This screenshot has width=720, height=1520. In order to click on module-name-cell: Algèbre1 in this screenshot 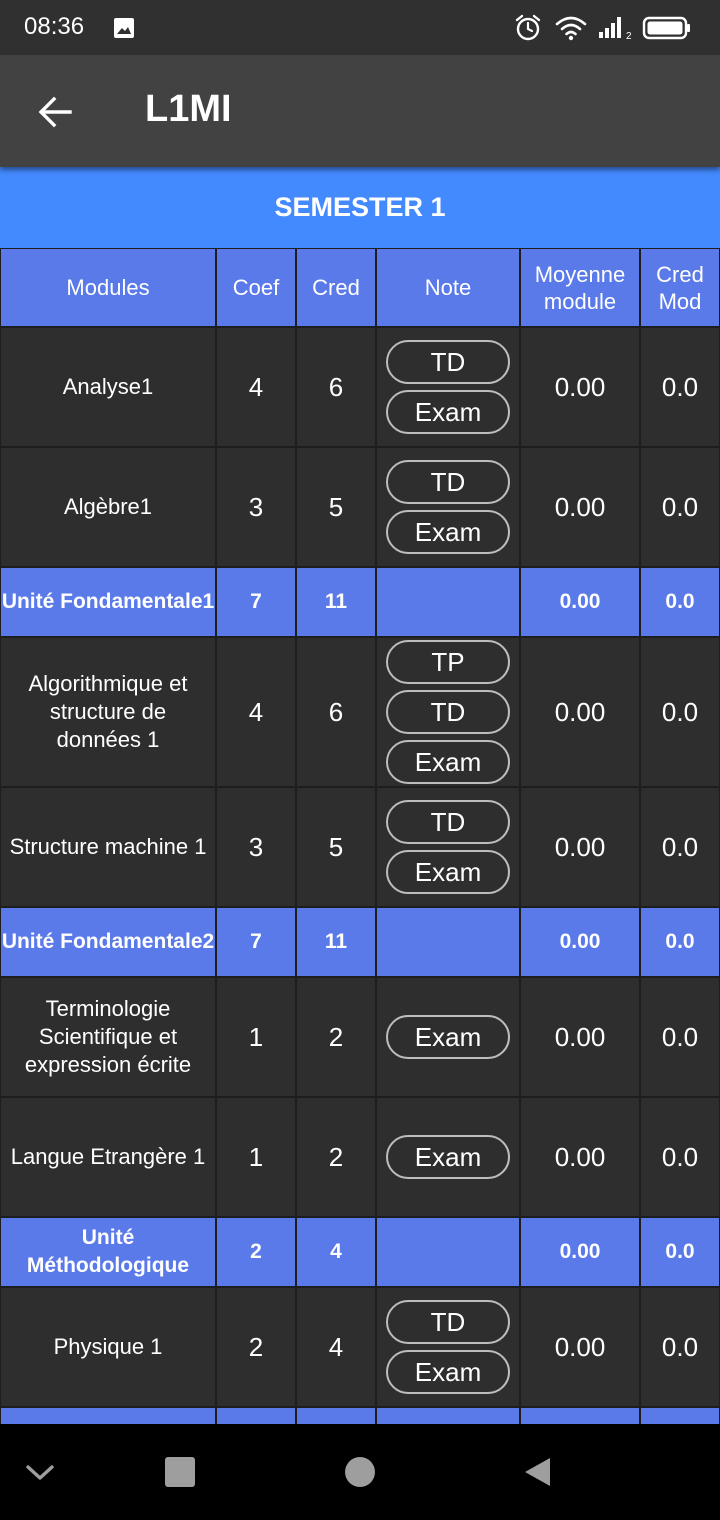, I will do `click(108, 507)`.